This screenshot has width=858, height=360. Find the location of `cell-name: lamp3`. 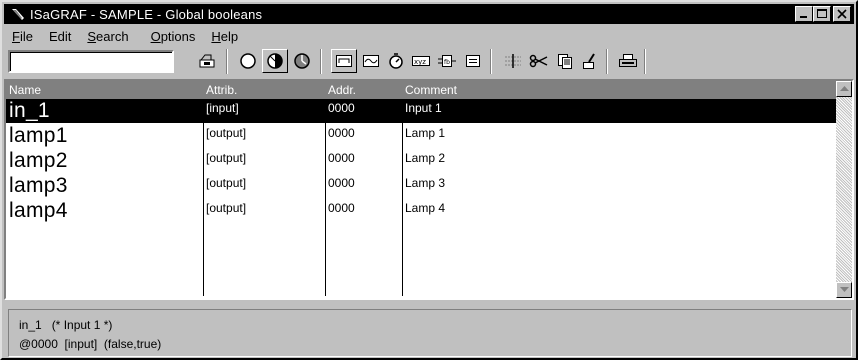

cell-name: lamp3 is located at coordinates (38, 185).